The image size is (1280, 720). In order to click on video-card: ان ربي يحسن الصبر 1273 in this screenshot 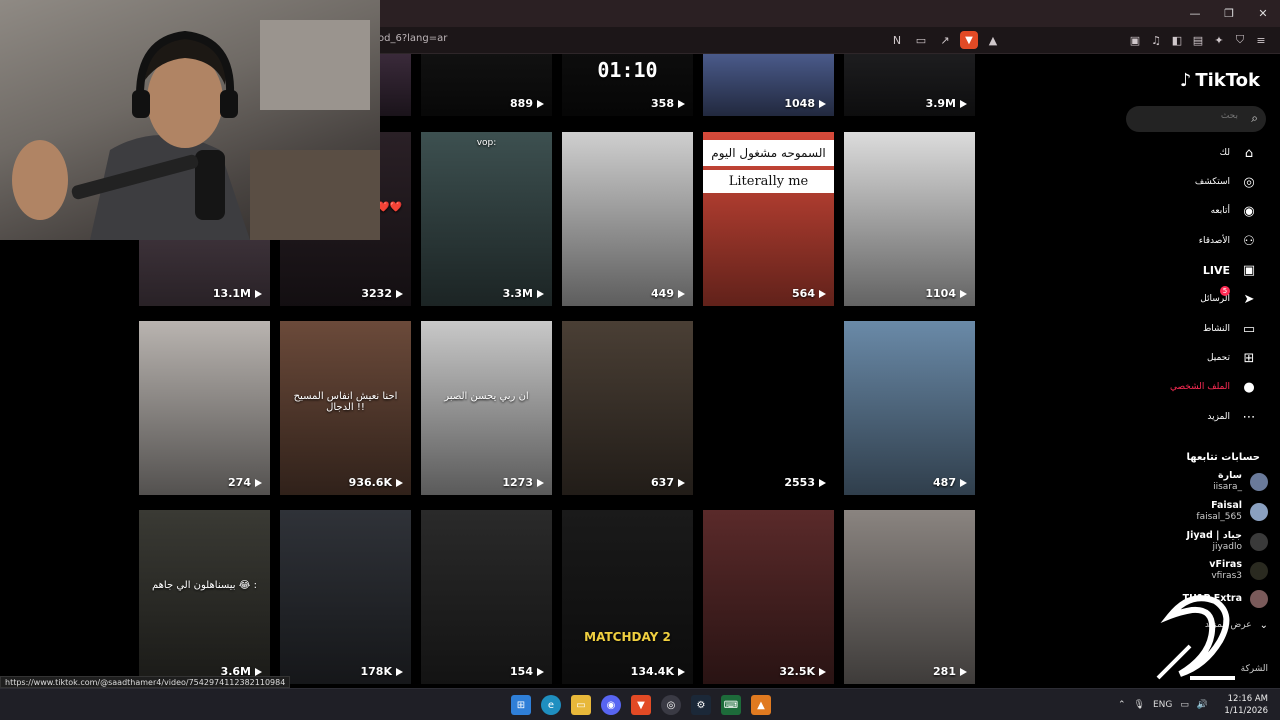, I will do `click(486, 408)`.